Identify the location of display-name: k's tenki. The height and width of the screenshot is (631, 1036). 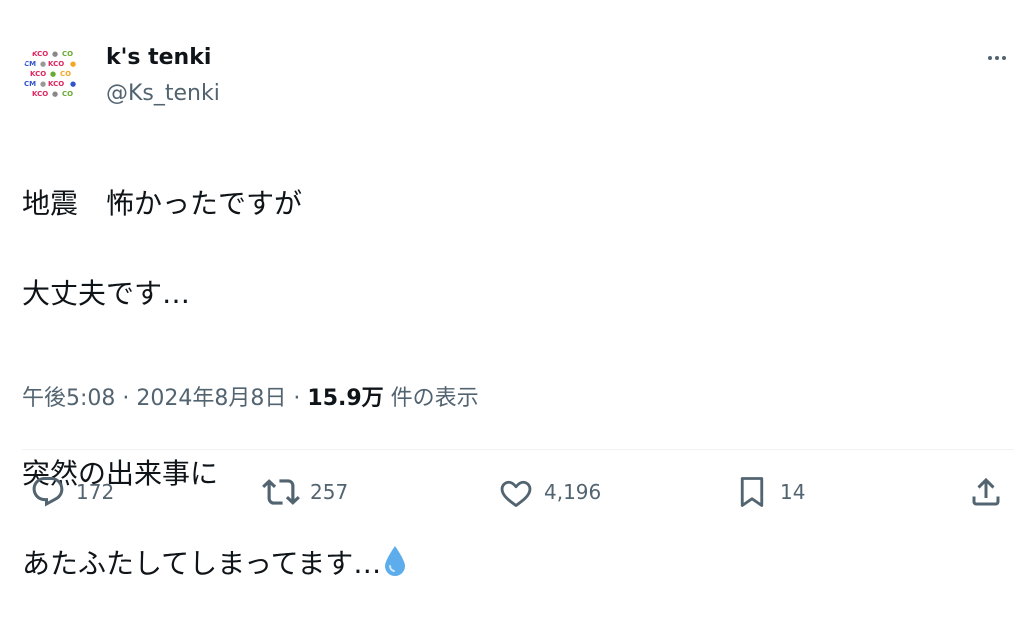
(158, 58).